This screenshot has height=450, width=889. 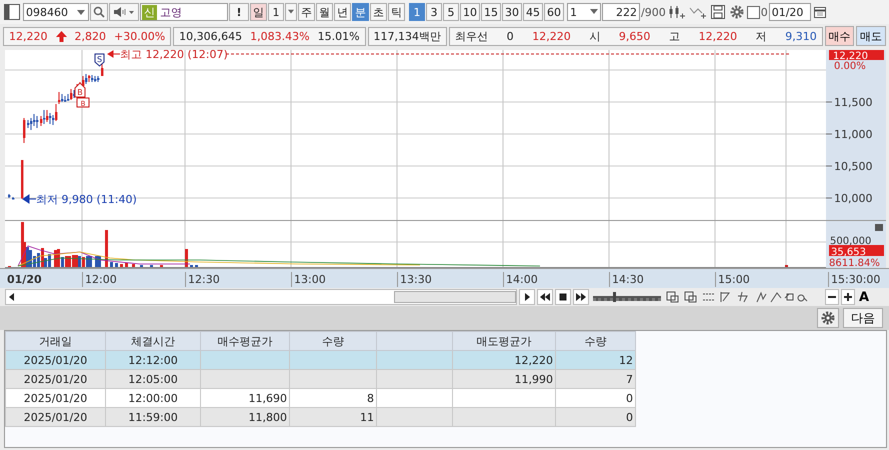 What do you see at coordinates (153, 379) in the screenshot?
I see `table-cell: 12:05:00` at bounding box center [153, 379].